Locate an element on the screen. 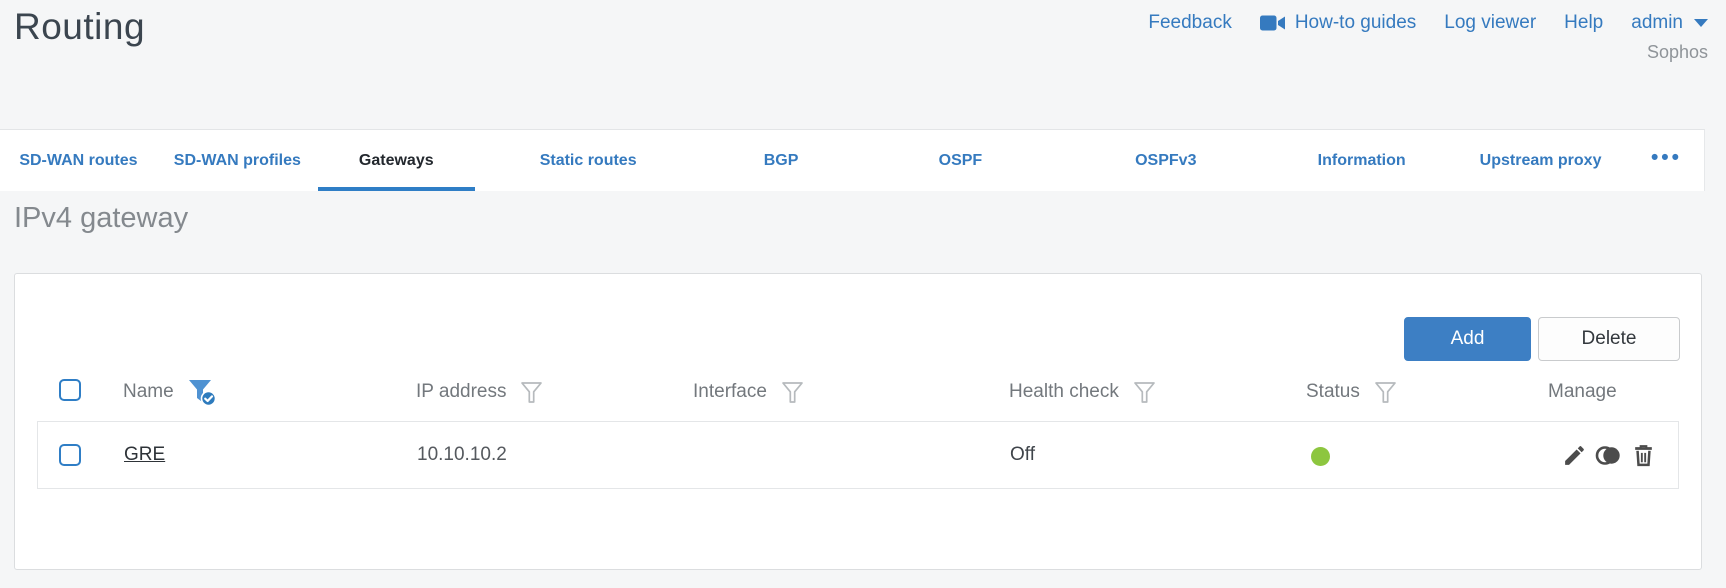 This screenshot has height=588, width=1726. edit-icon is located at coordinates (1574, 455).